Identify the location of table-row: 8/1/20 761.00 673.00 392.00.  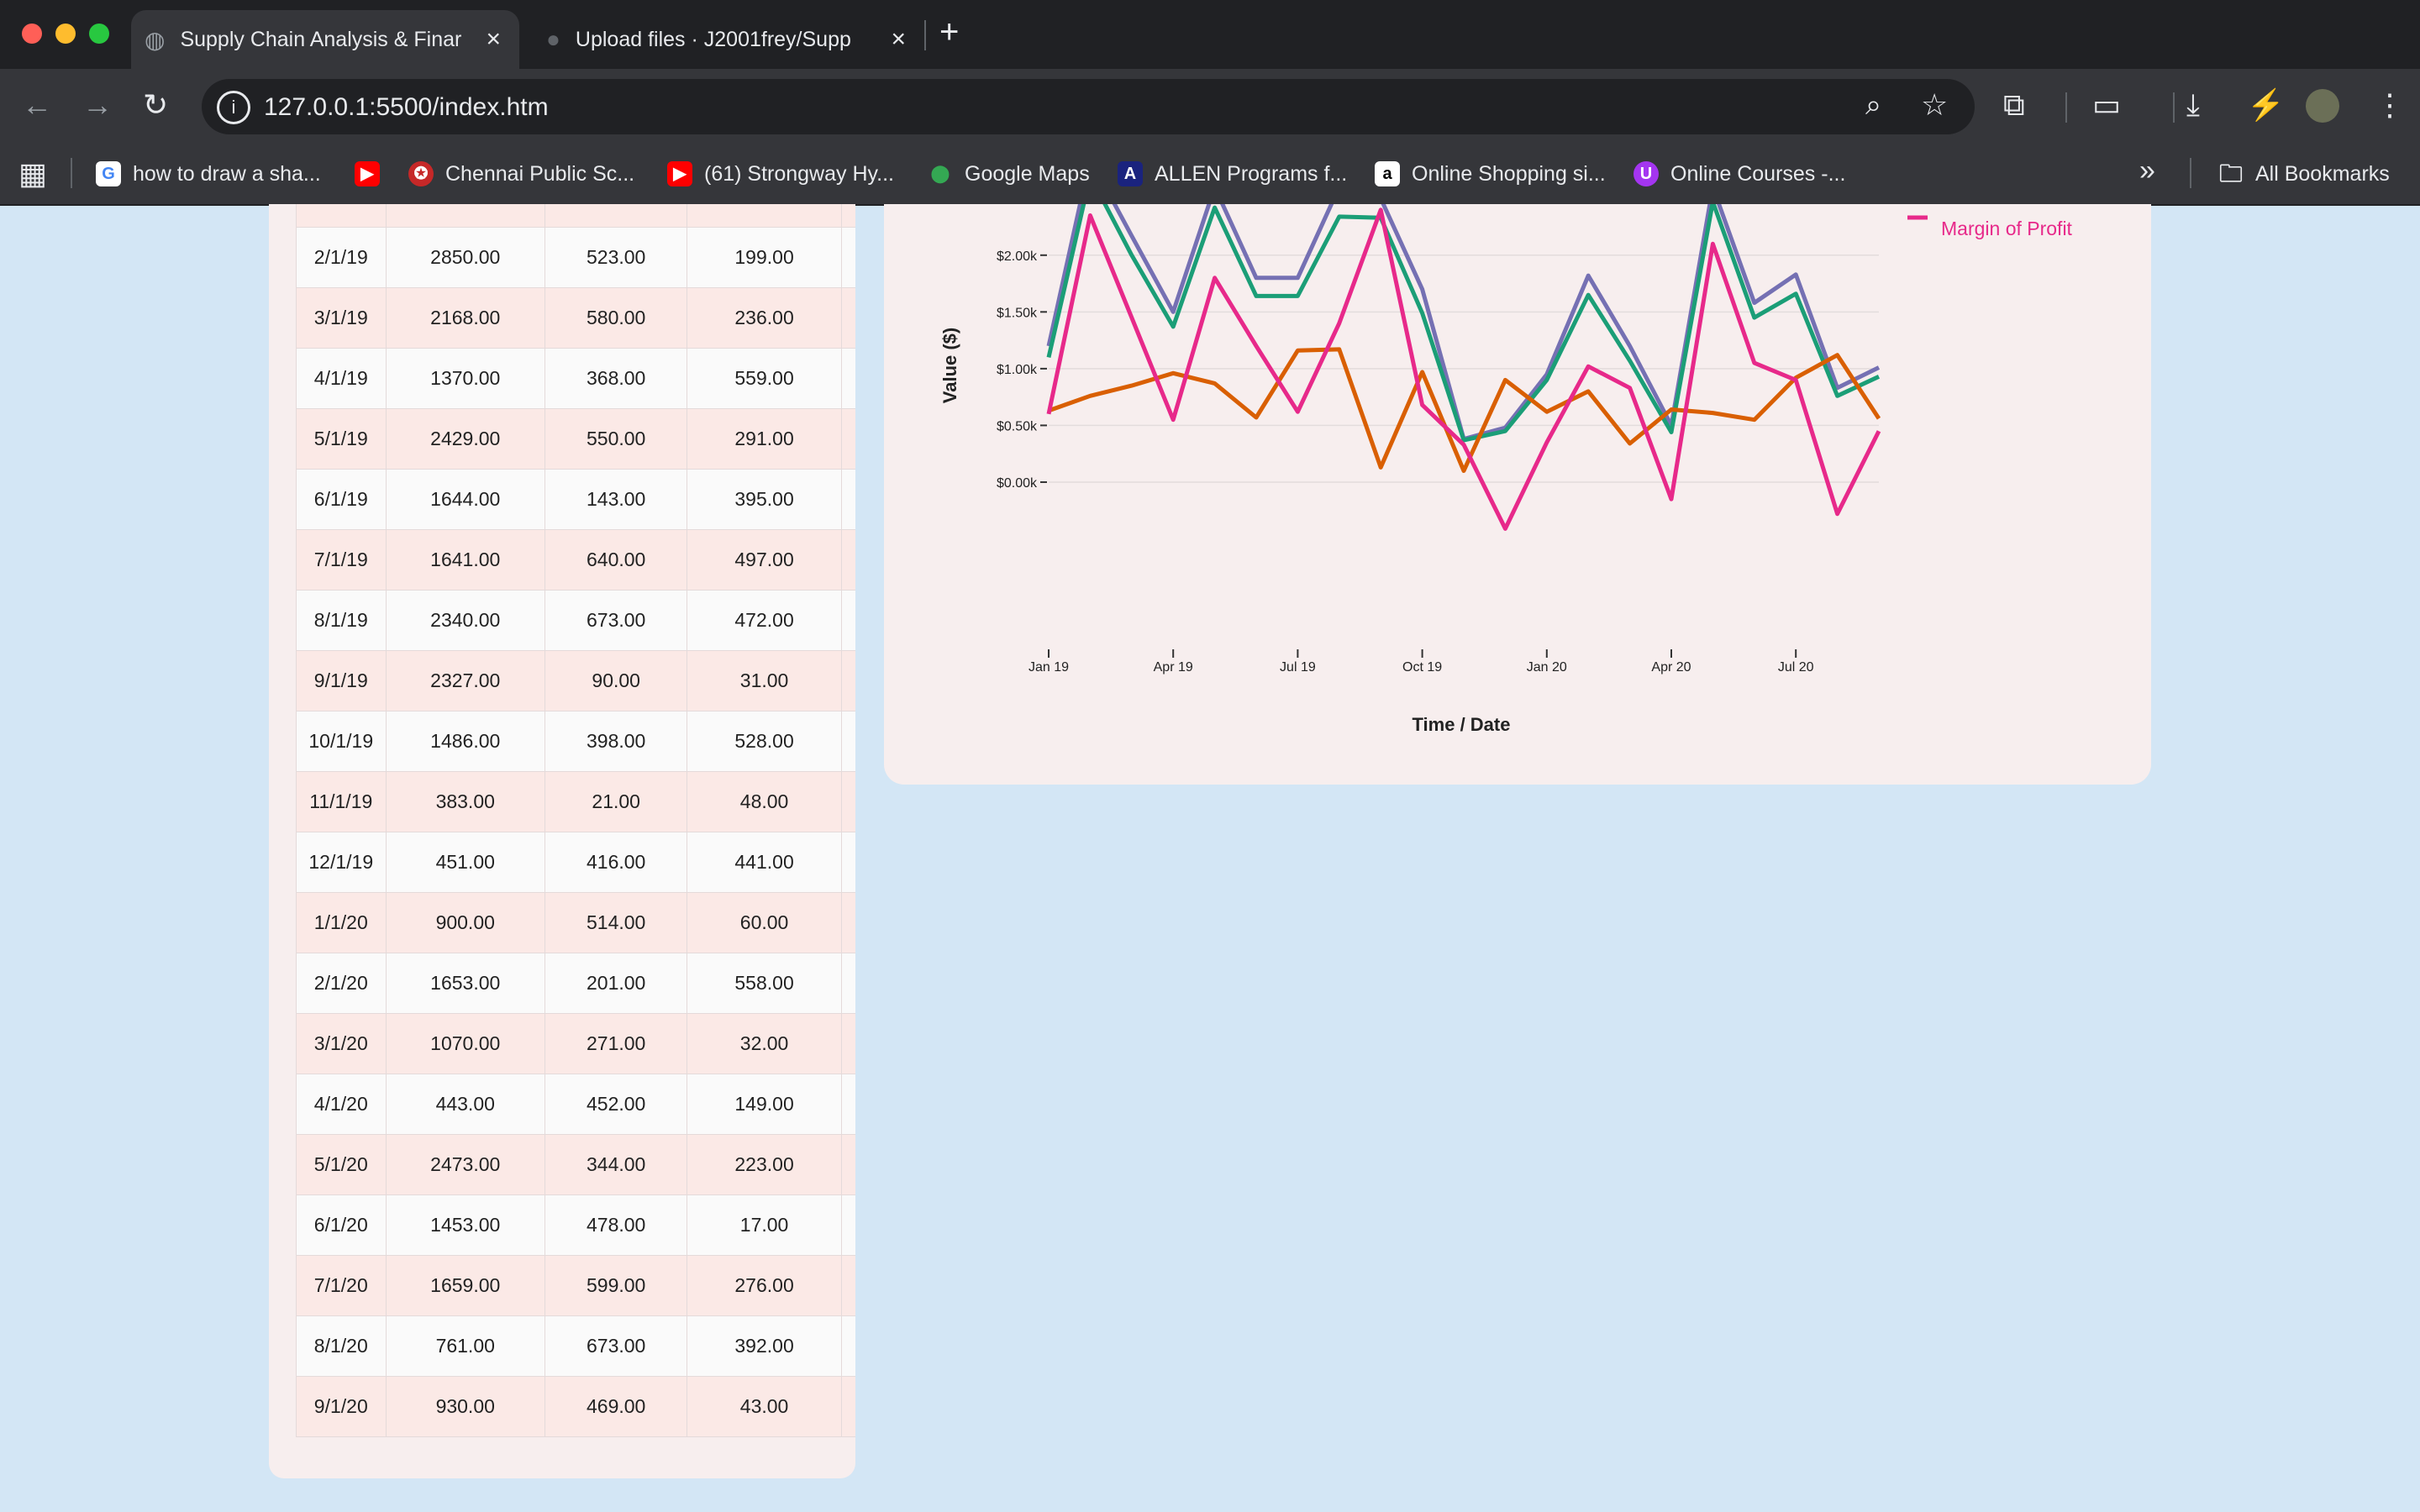
(575, 1346).